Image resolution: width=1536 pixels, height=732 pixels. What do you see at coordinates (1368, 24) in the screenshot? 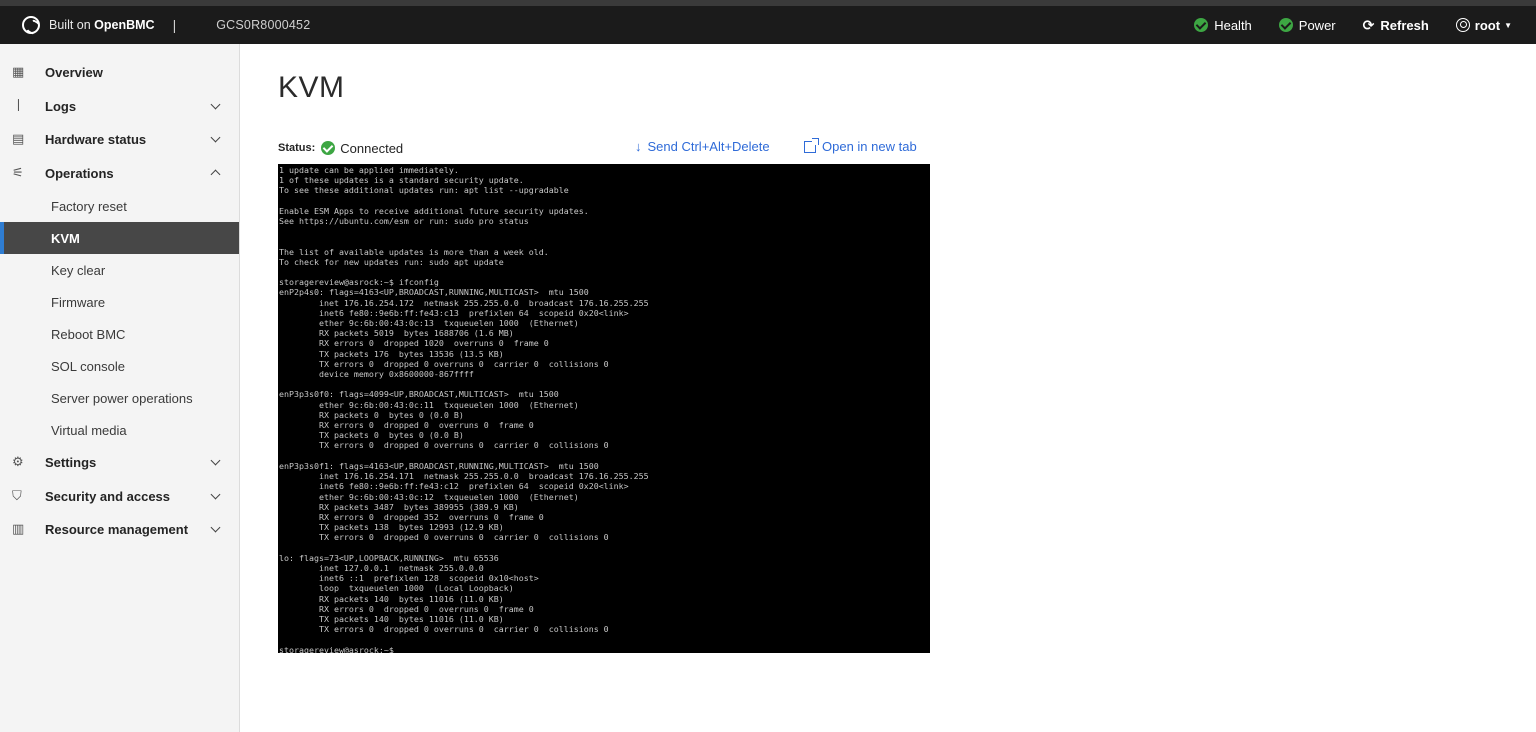
I see `refresh-icon: ⟳` at bounding box center [1368, 24].